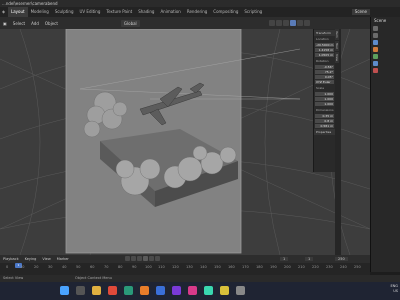  What do you see at coordinates (127, 258) in the screenshot?
I see `jump-start-icon` at bounding box center [127, 258].